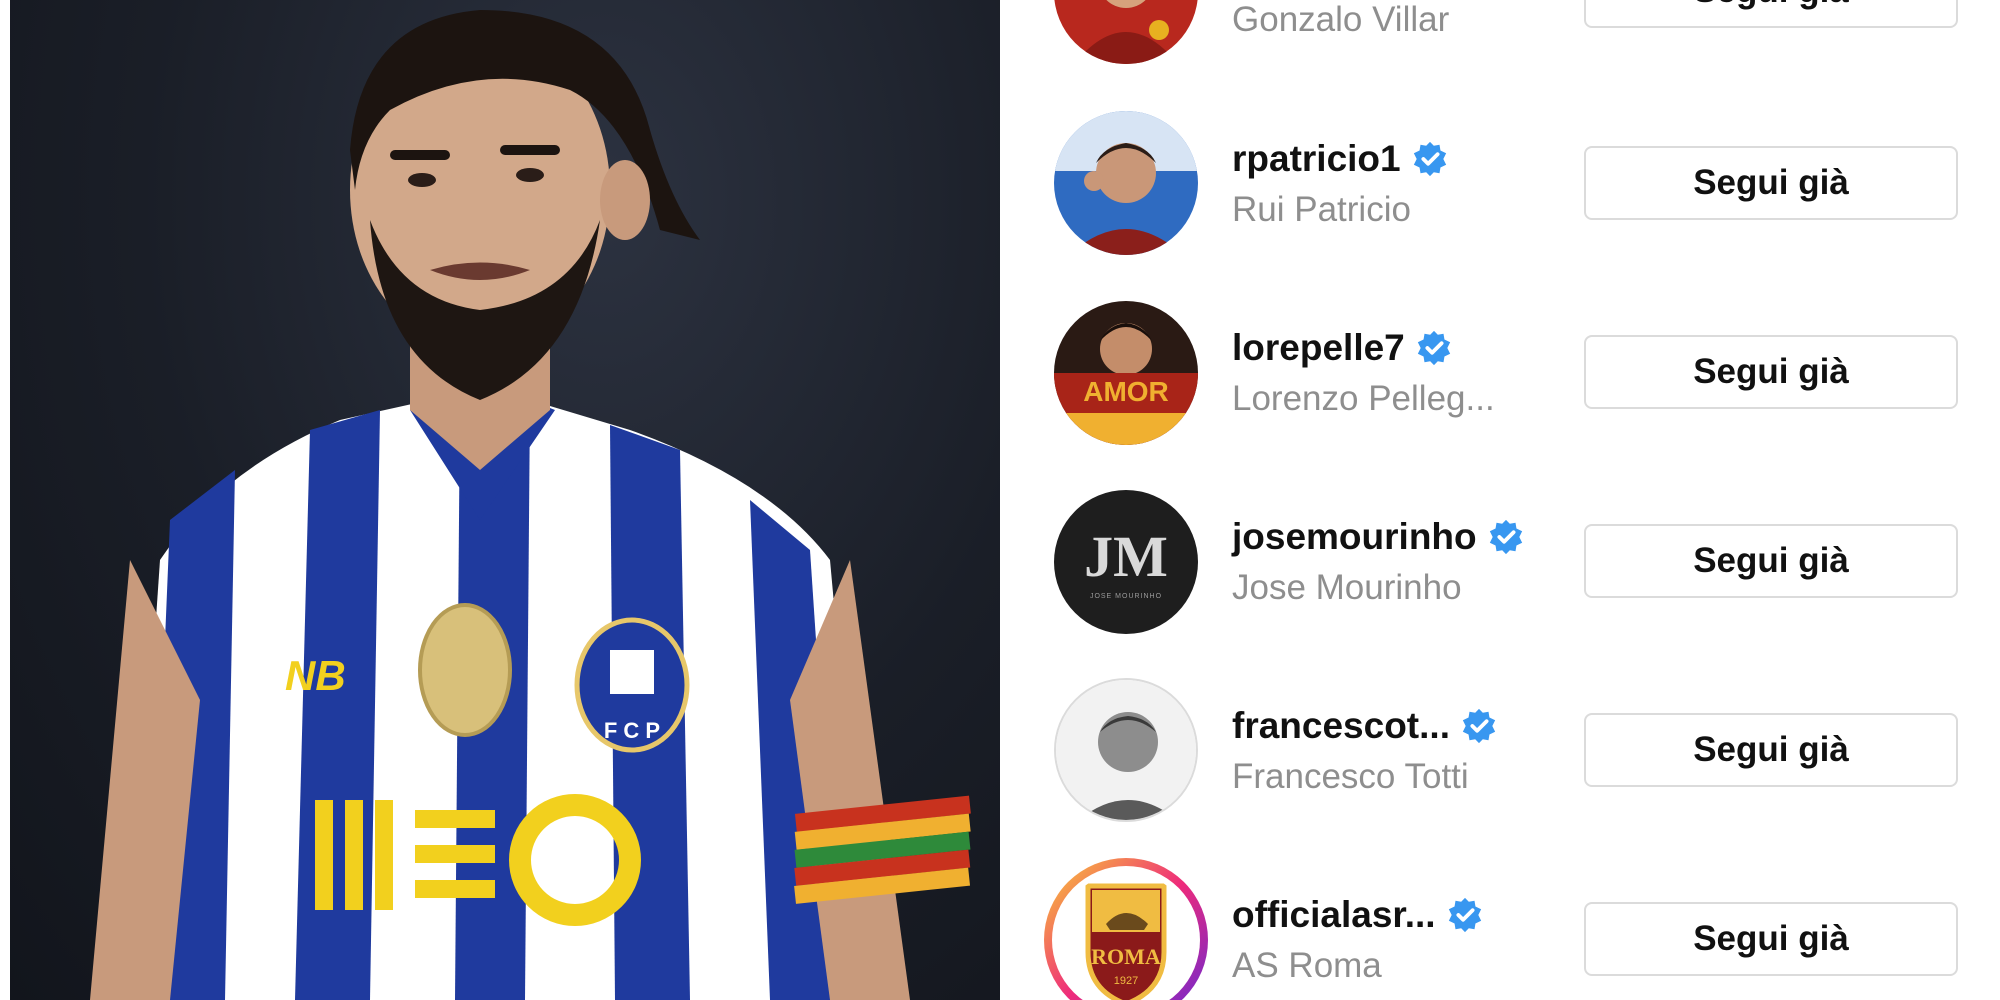 Image resolution: width=2000 pixels, height=1000 pixels. I want to click on list-item: francescot... Francesco Totti Segui già, so click(1500, 752).